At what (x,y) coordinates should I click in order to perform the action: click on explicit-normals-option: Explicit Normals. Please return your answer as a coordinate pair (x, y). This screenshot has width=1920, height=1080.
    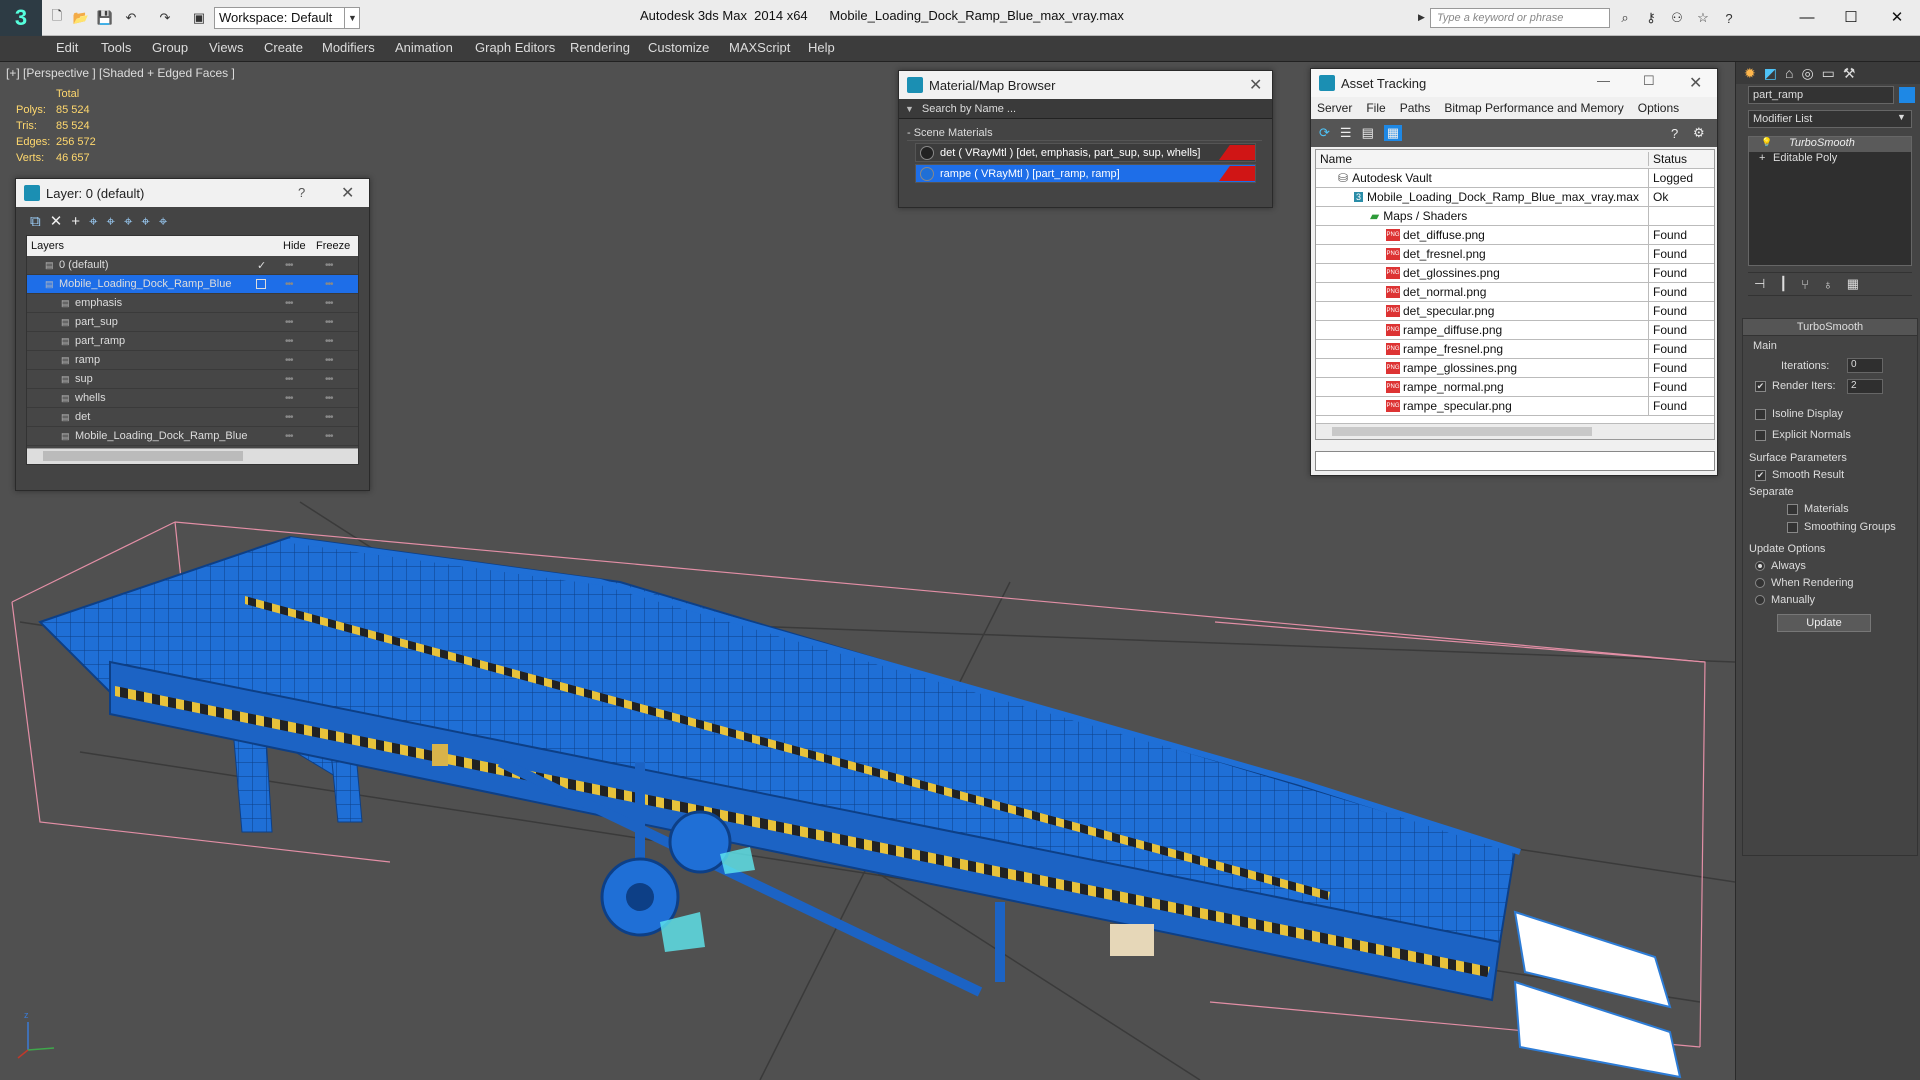
    Looking at the image, I should click on (1803, 435).